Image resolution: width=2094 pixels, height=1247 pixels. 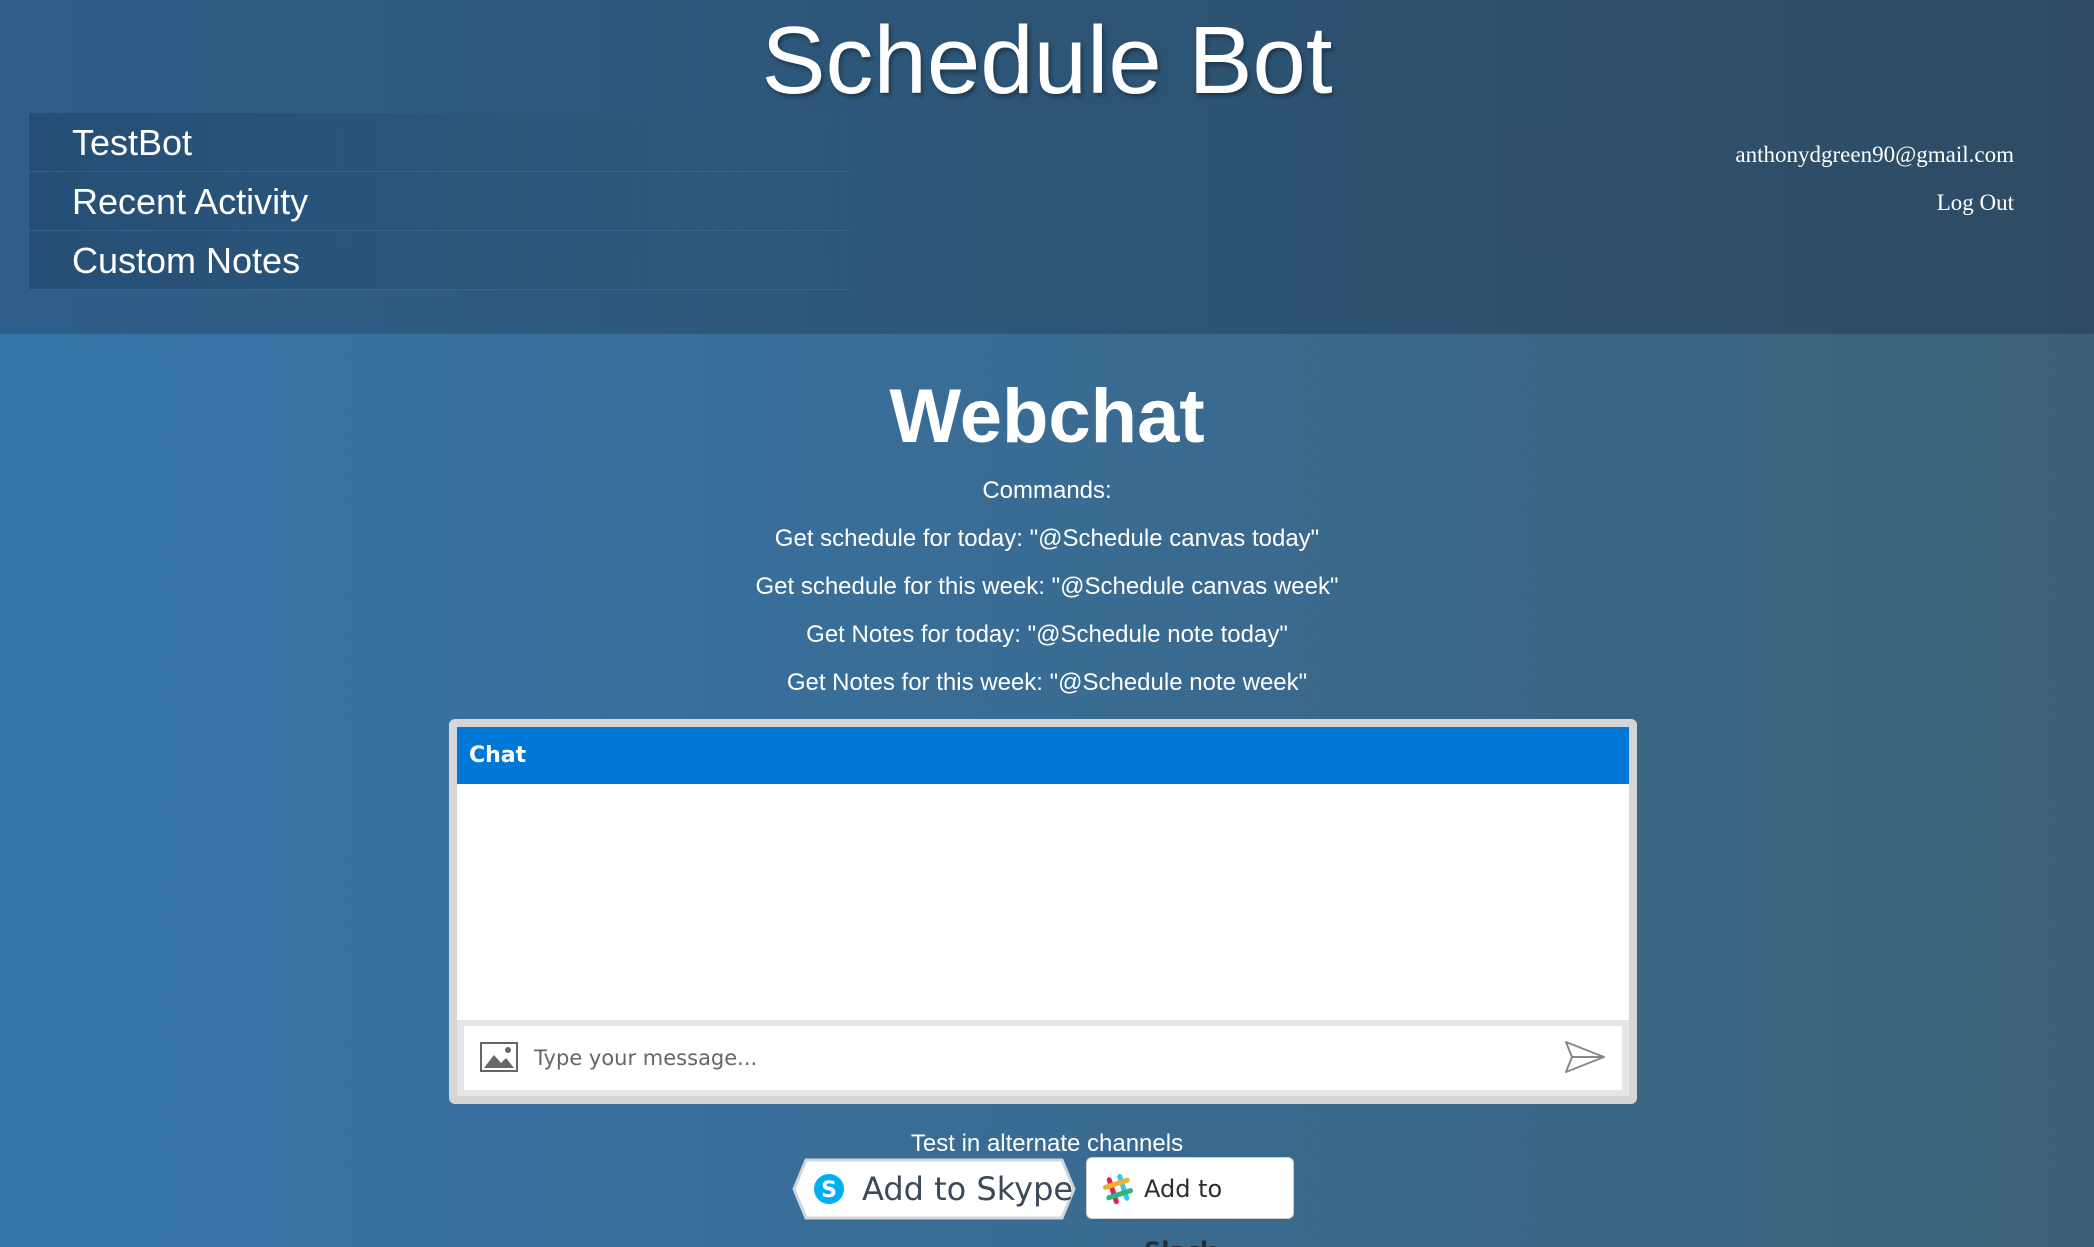 What do you see at coordinates (1047, 416) in the screenshot?
I see `page-title: Webchat` at bounding box center [1047, 416].